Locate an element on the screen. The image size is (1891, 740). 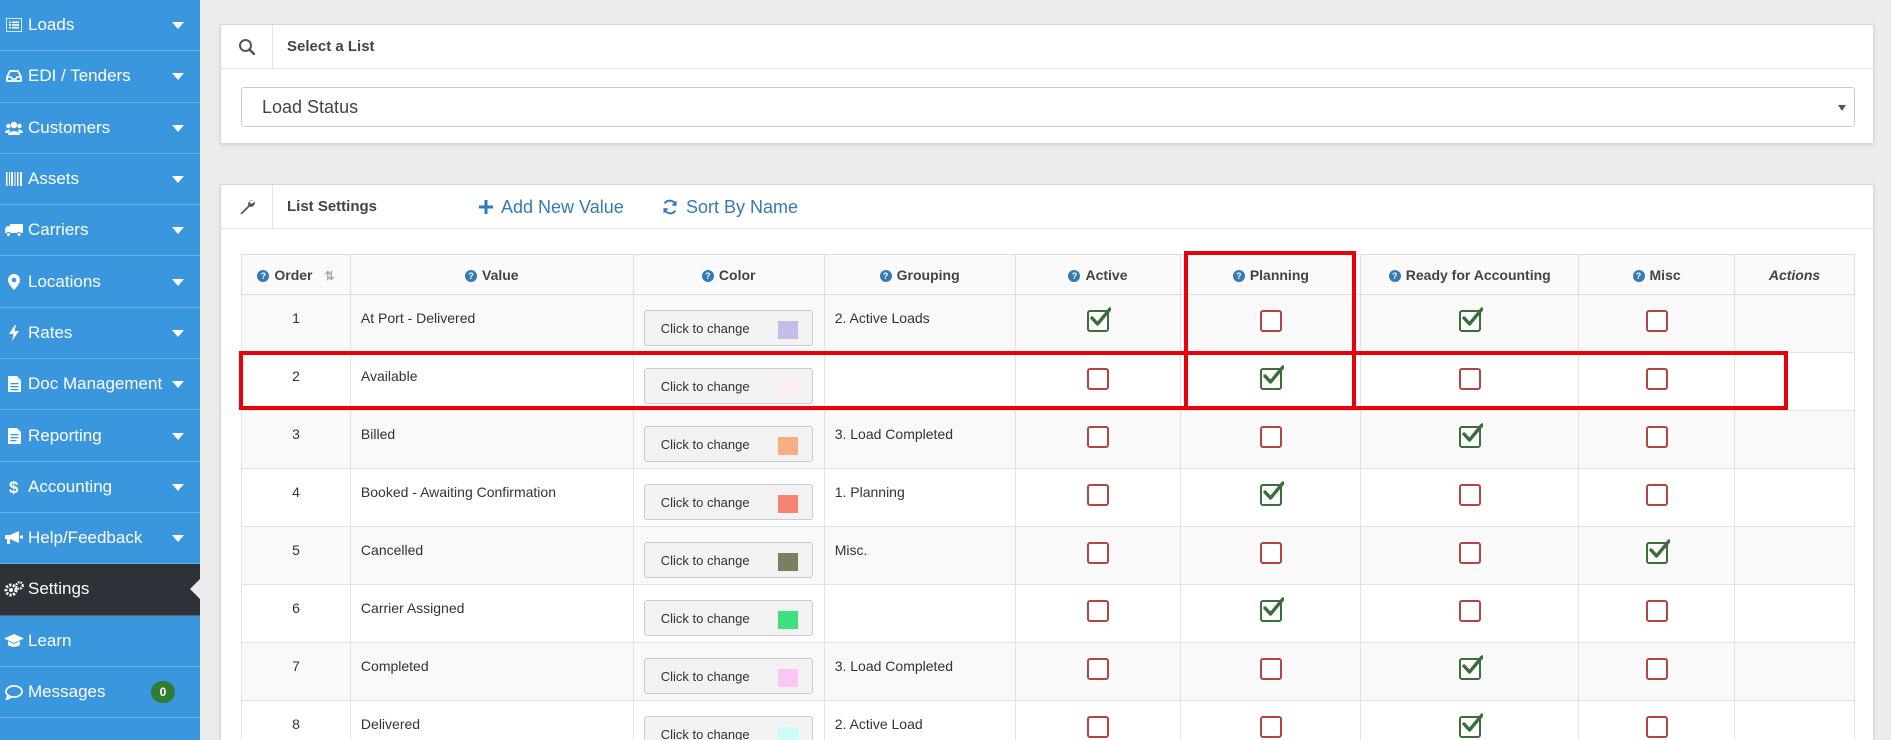
cell-order: 2 is located at coordinates (296, 381).